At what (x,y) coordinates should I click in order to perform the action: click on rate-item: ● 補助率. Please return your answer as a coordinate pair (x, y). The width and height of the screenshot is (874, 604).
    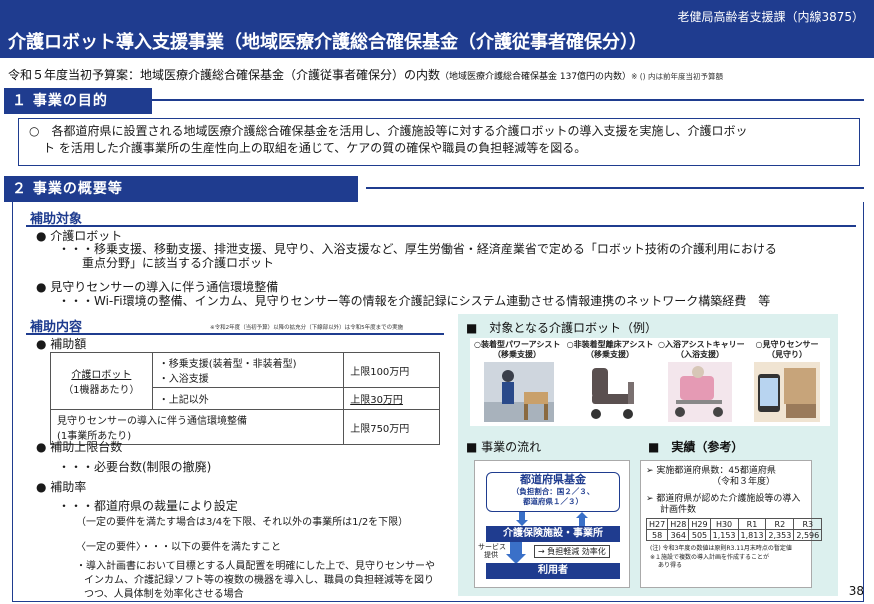
    Looking at the image, I should click on (61, 487).